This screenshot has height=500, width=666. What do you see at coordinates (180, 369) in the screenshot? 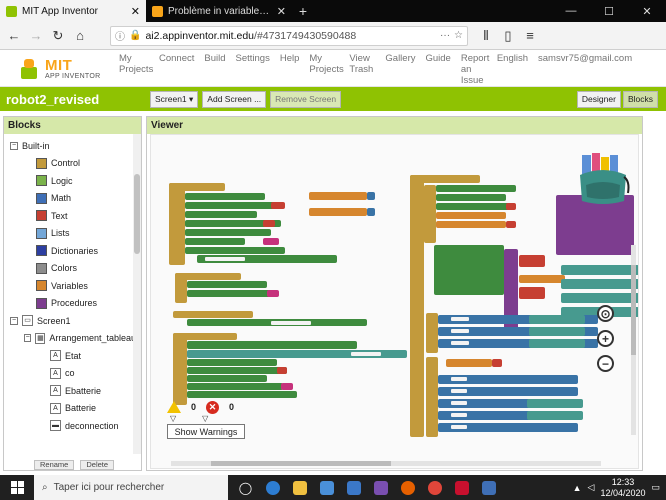
I see `when-connection-after-picking-block` at bounding box center [180, 369].